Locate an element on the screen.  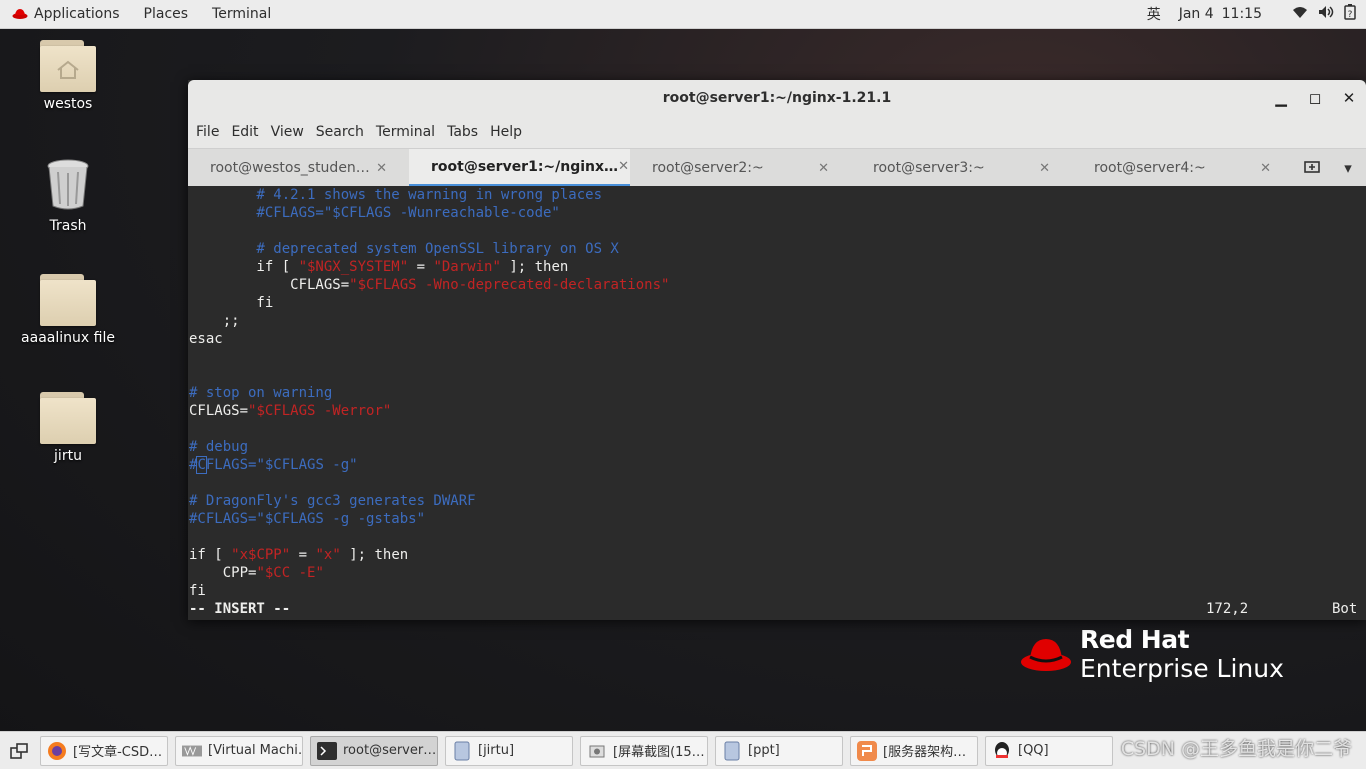
desktop-icon-label: jirtu is located at coordinates (68, 456).